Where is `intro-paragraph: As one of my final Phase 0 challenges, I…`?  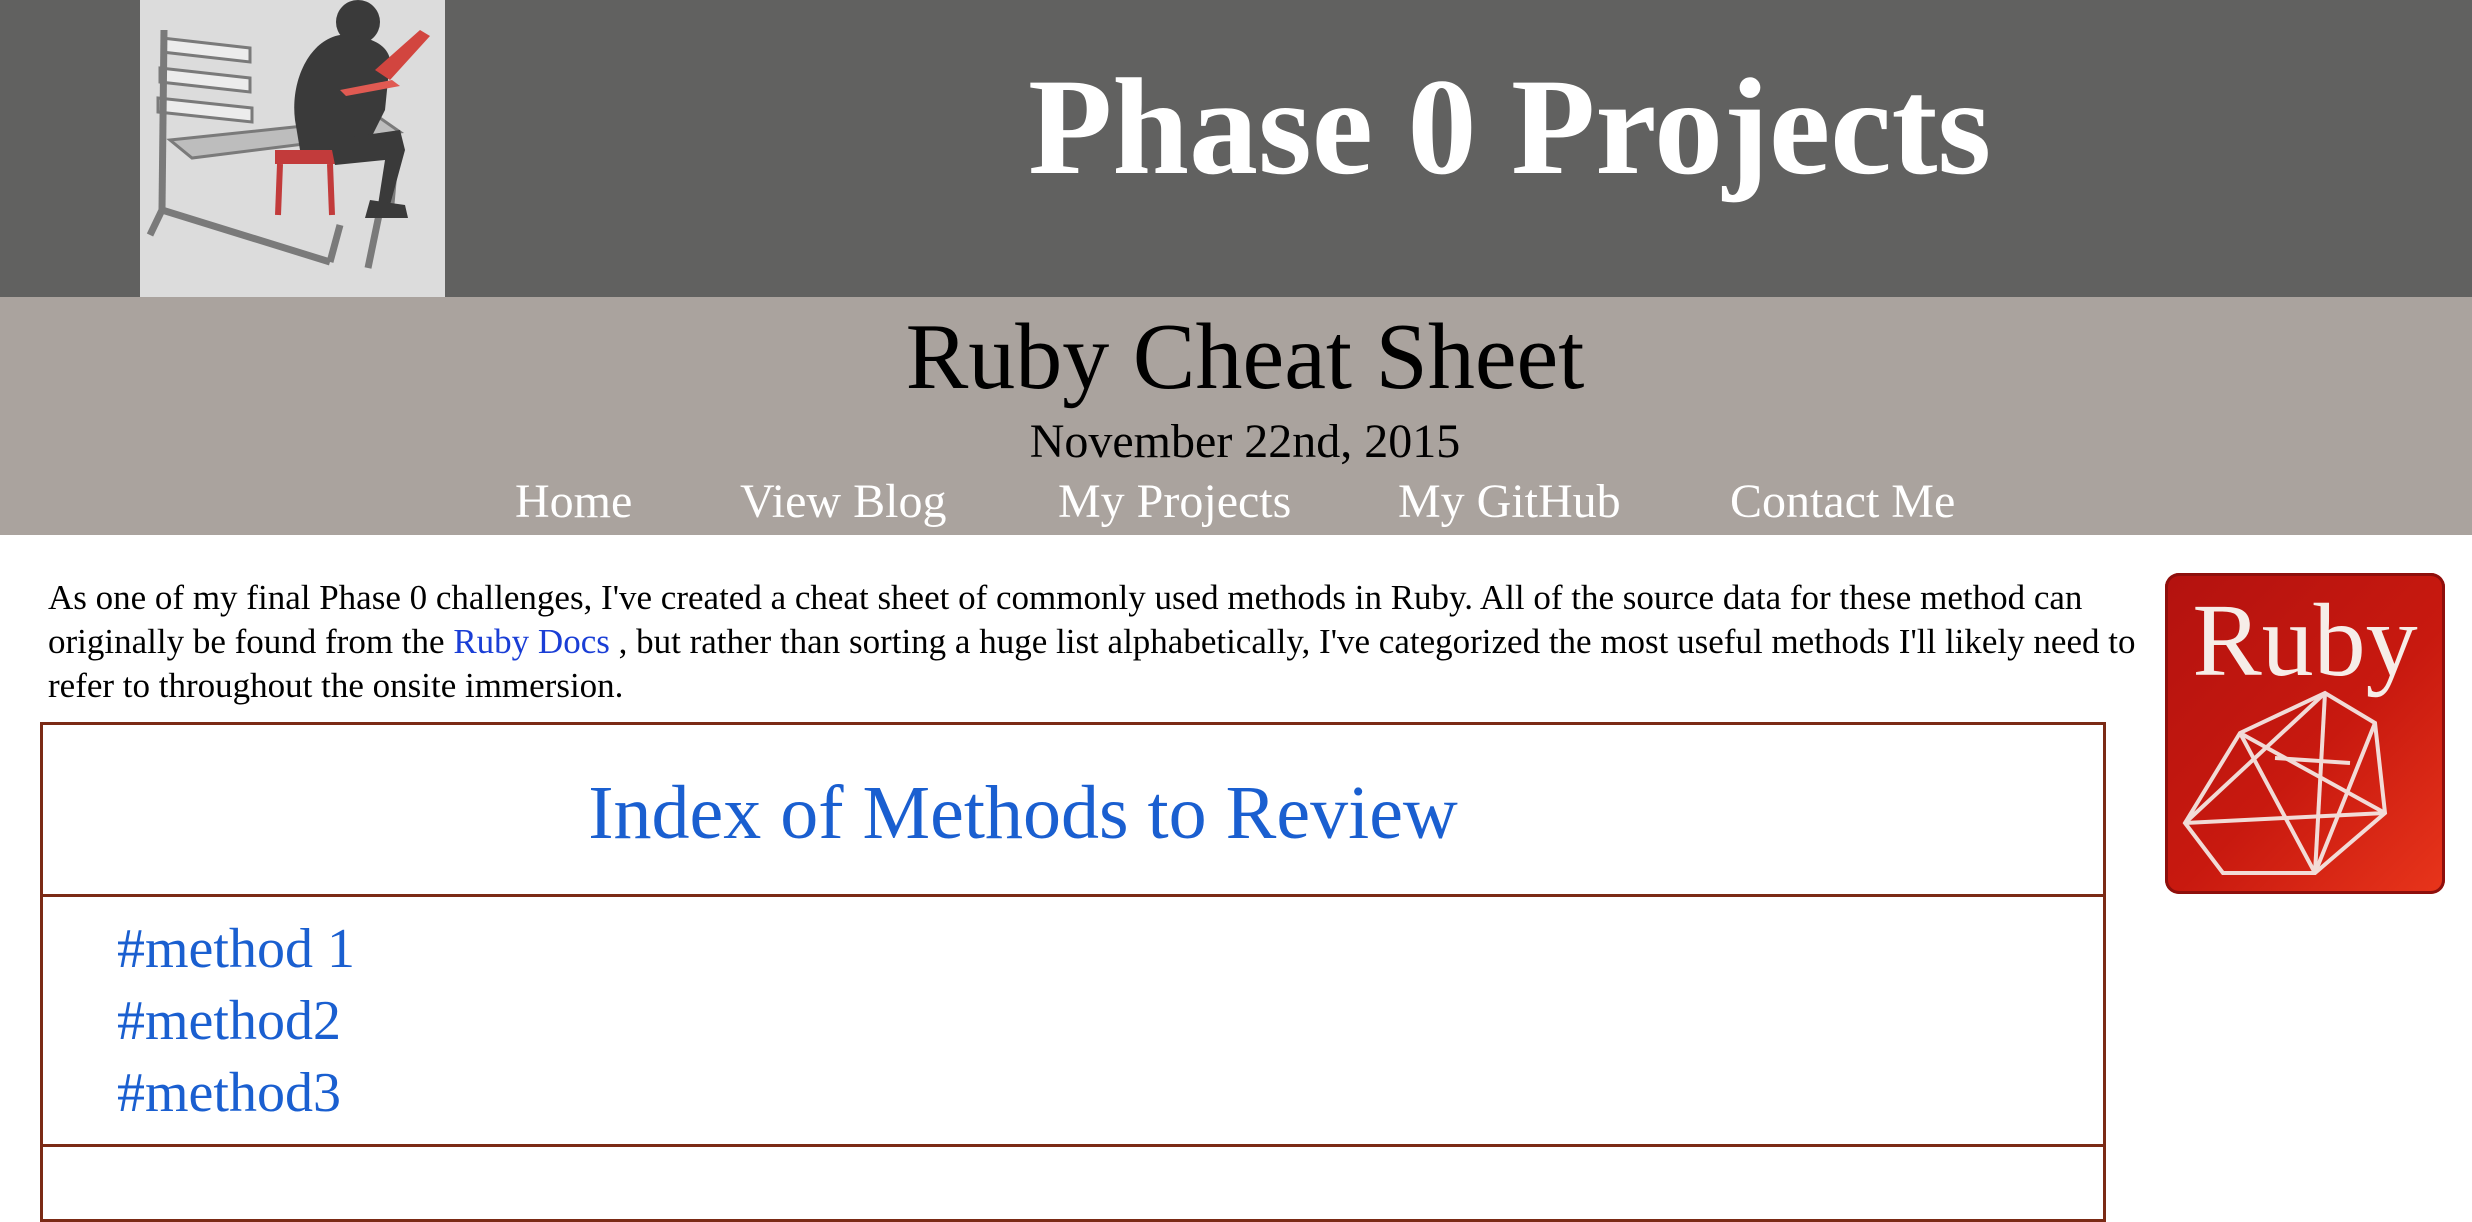
intro-paragraph: As one of my final Phase 0 challenges, I… is located at coordinates (1098, 642).